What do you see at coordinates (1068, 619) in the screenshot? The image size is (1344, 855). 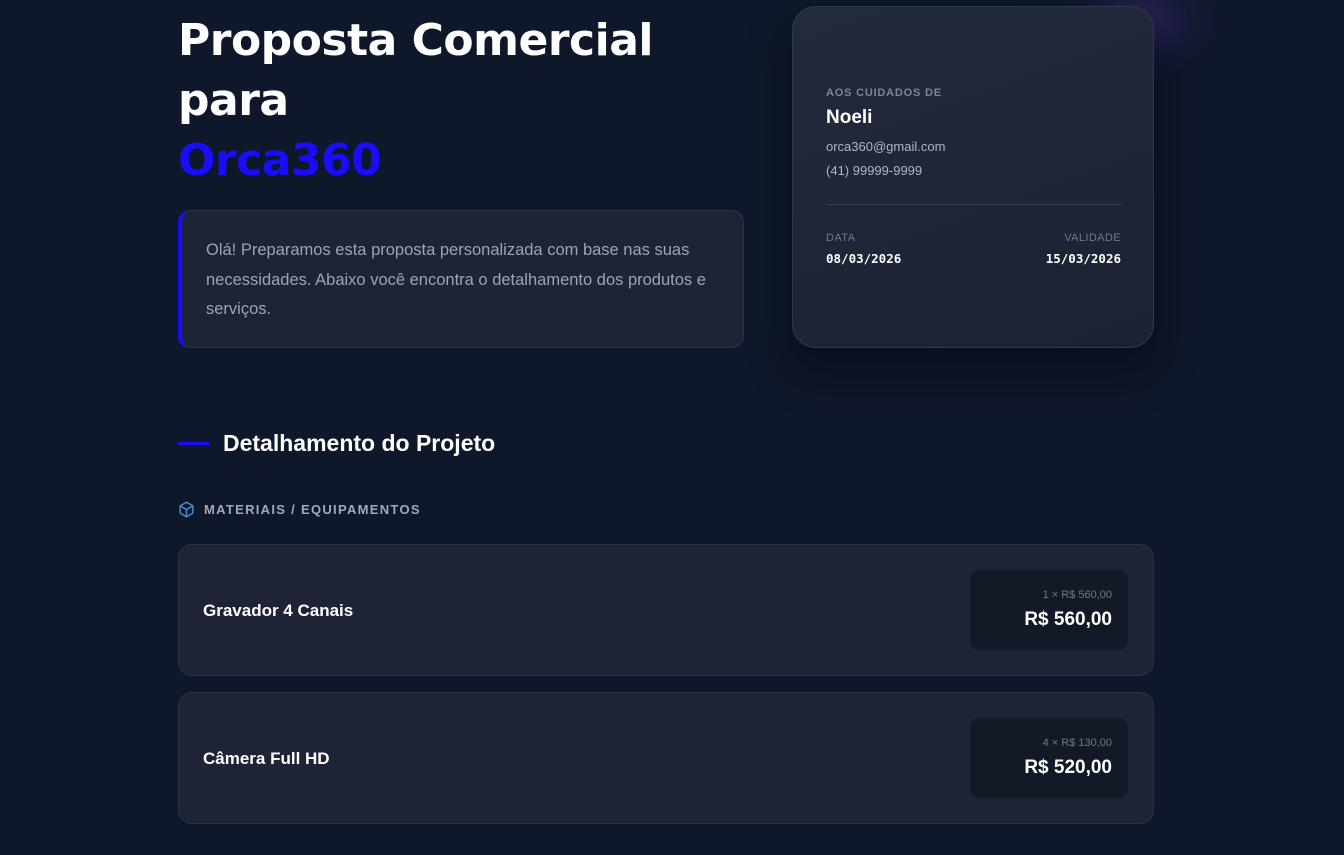 I see `item-total: R$ 560,00` at bounding box center [1068, 619].